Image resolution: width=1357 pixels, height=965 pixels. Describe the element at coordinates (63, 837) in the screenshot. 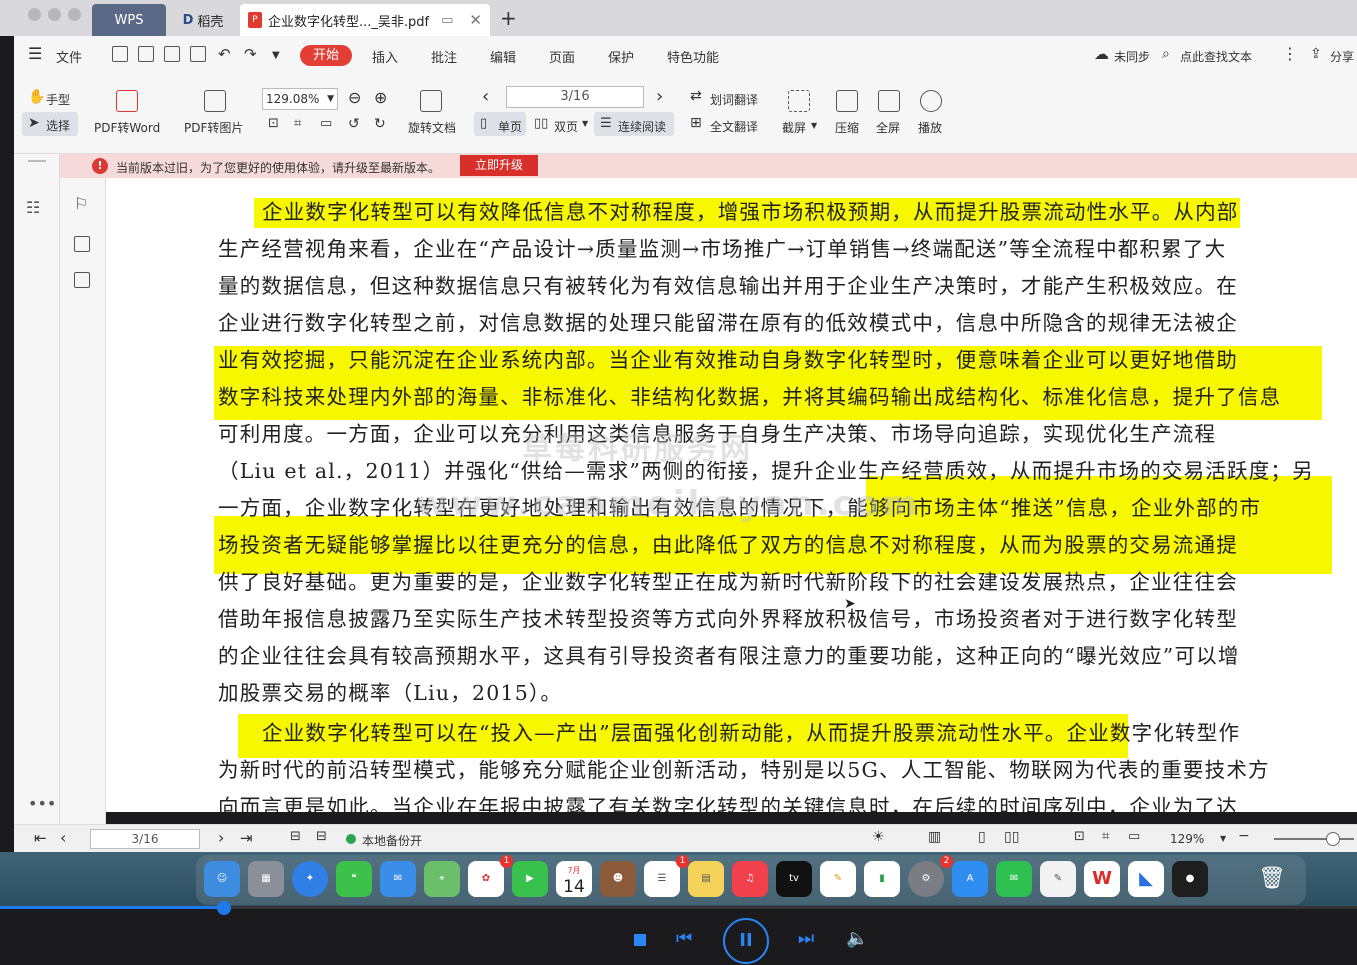

I see `prev-page-icon: ‹` at that location.